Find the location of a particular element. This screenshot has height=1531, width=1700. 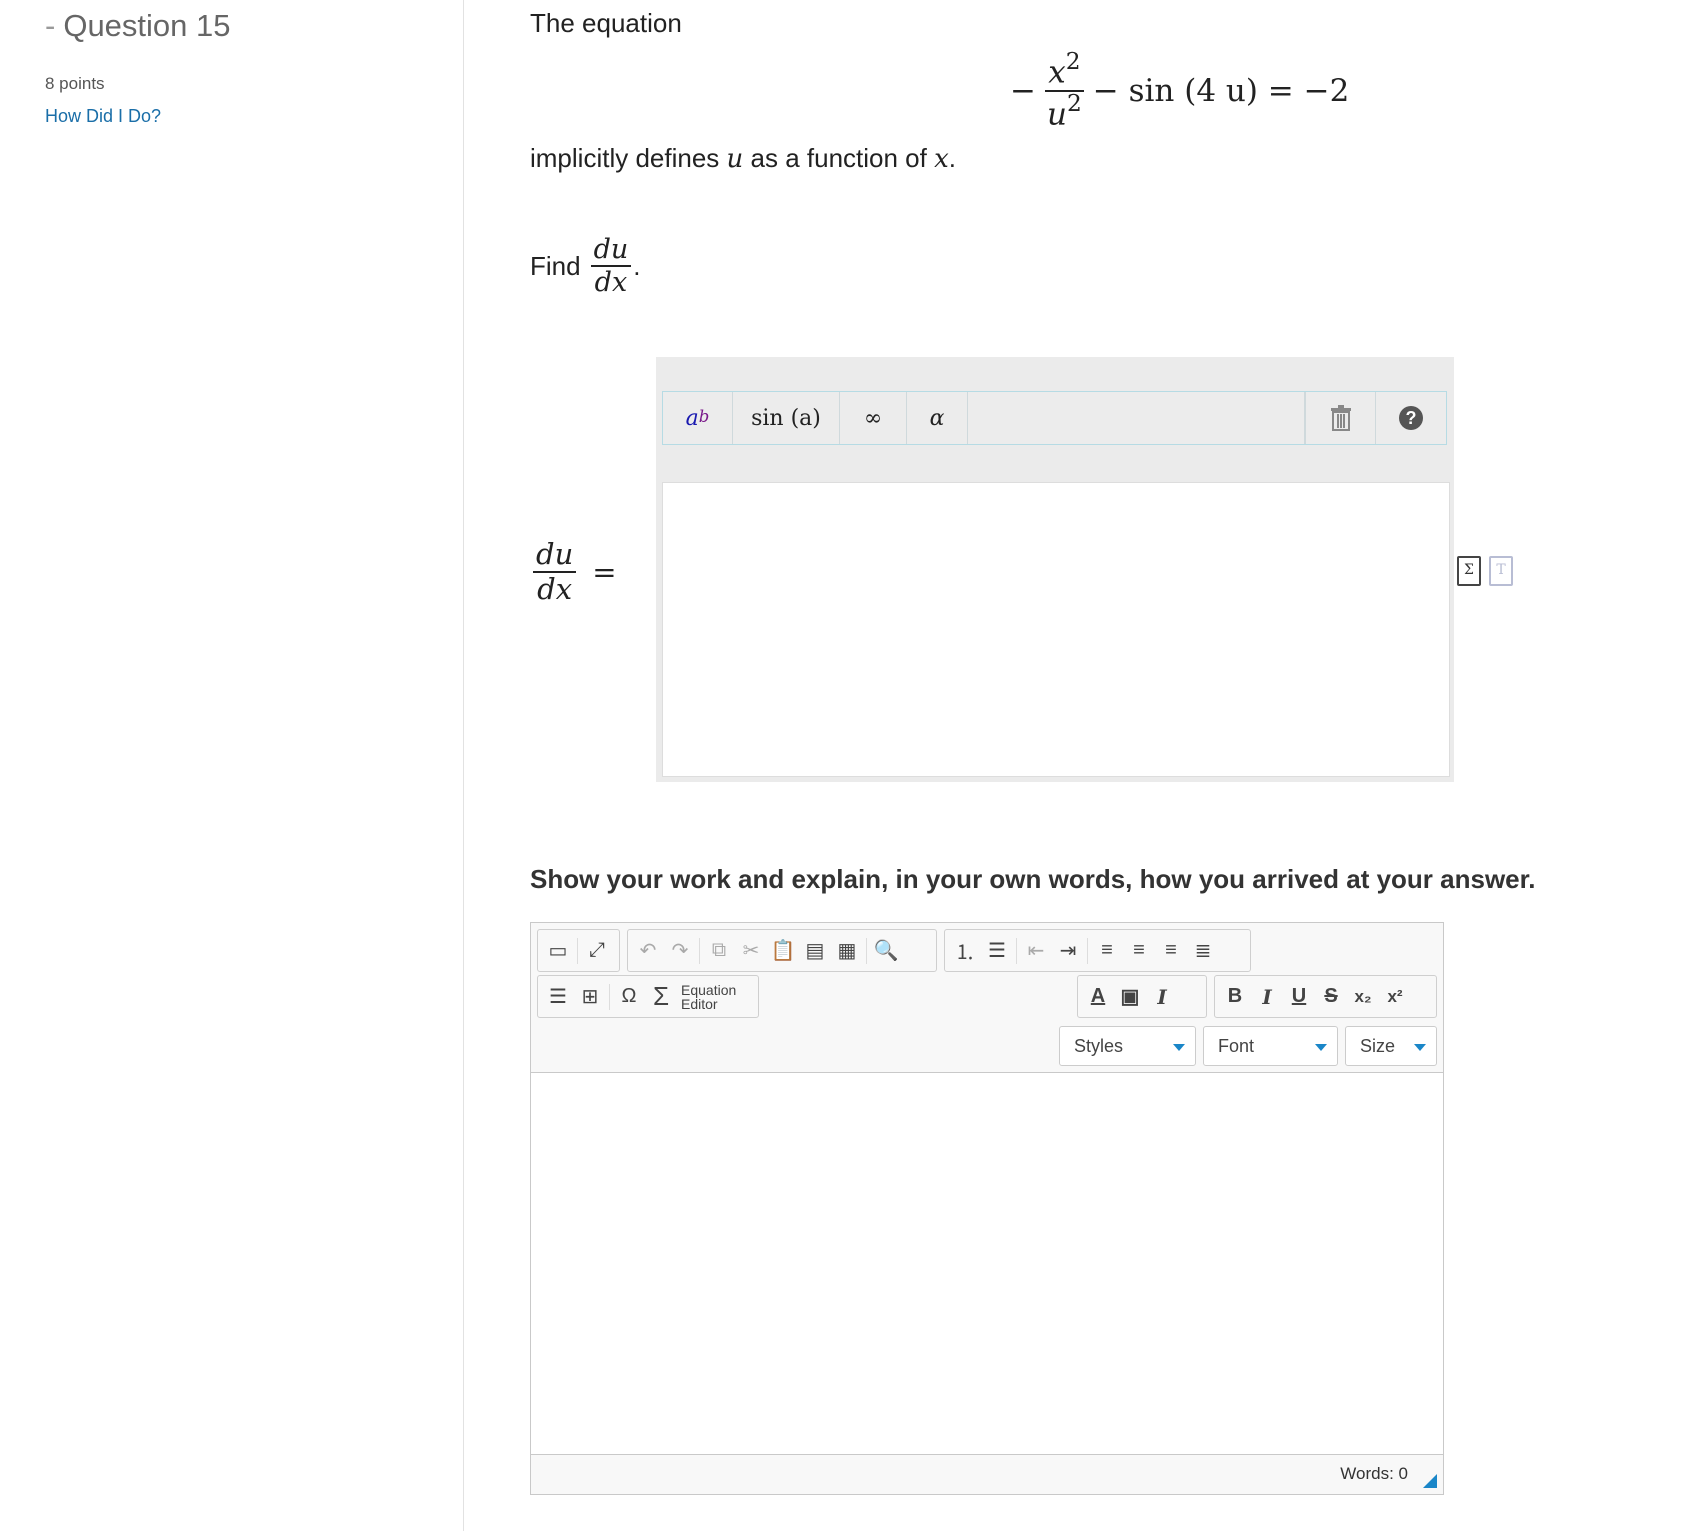

find-derivative-den: dx is located at coordinates (611, 282).